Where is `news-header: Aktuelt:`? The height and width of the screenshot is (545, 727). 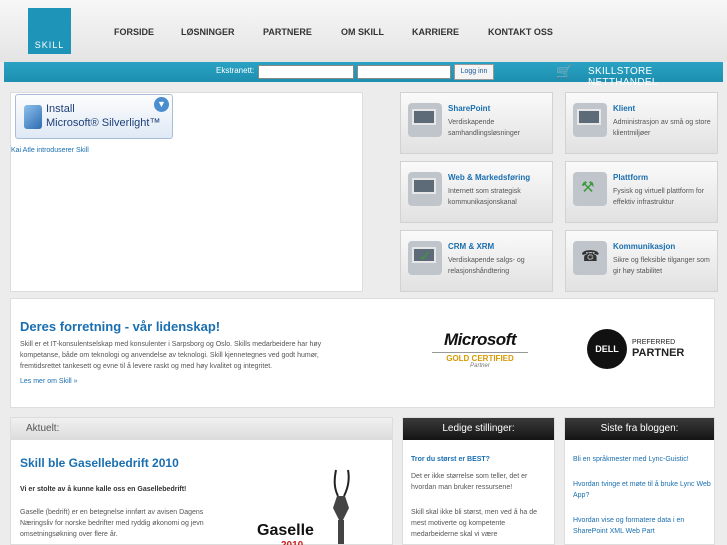 news-header: Aktuelt: is located at coordinates (201, 429).